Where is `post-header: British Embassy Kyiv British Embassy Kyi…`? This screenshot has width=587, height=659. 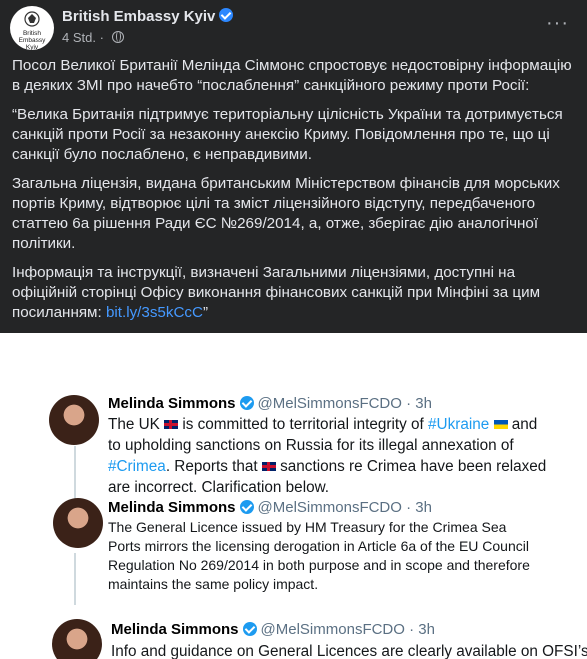 post-header: British Embassy Kyiv British Embassy Kyi… is located at coordinates (293, 28).